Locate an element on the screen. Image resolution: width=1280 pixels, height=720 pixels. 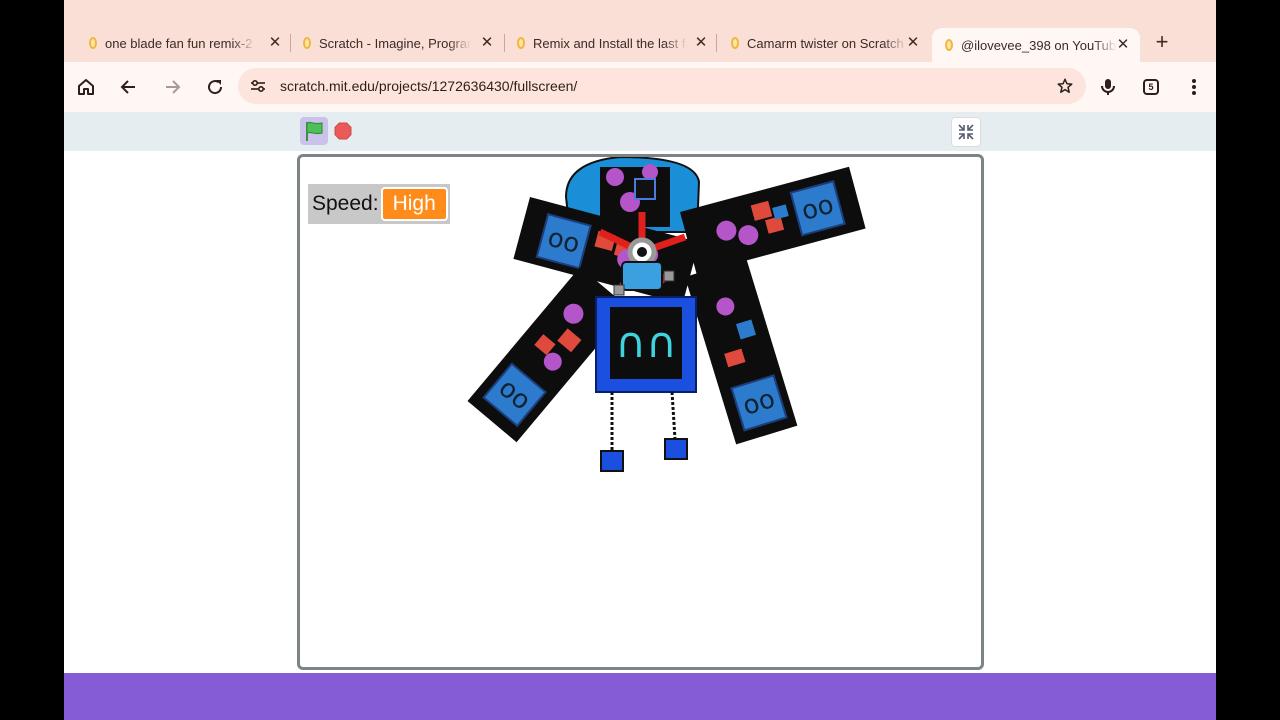
page-footer-bar is located at coordinates (640, 696).